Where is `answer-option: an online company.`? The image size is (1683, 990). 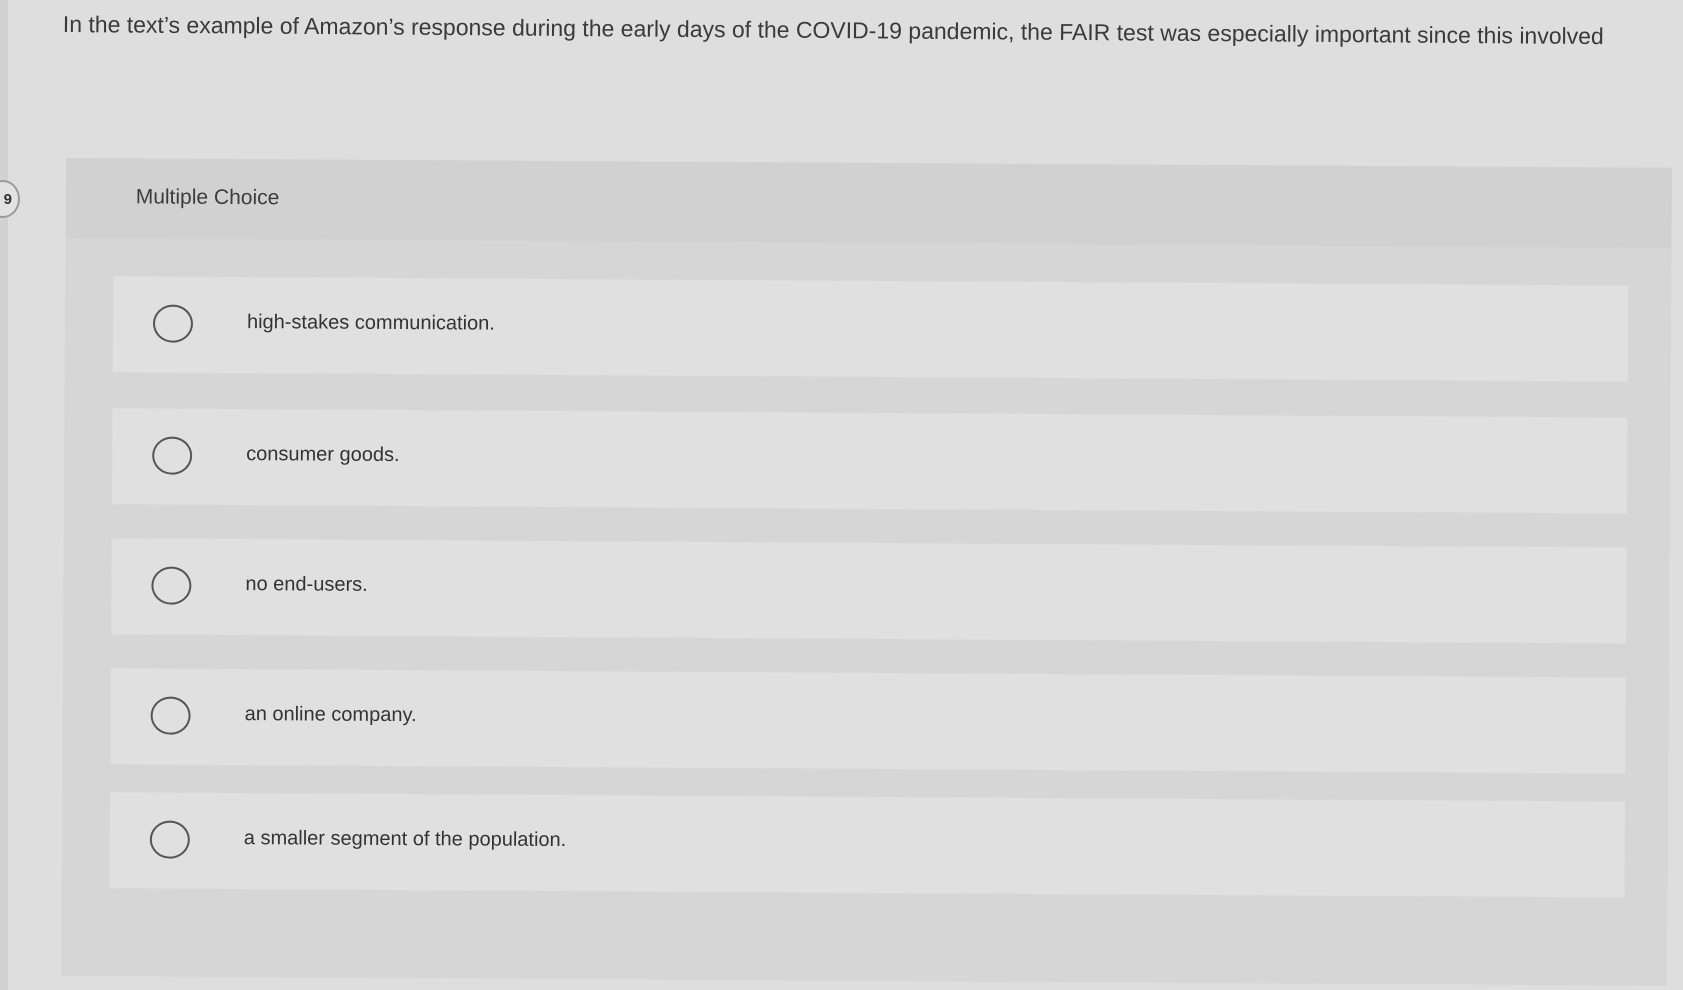 answer-option: an online company. is located at coordinates (868, 721).